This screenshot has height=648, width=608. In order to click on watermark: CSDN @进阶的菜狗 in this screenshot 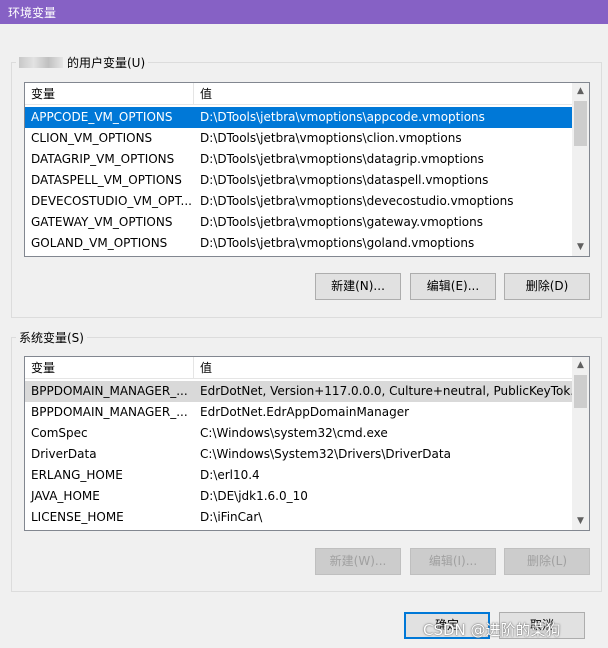, I will do `click(492, 630)`.